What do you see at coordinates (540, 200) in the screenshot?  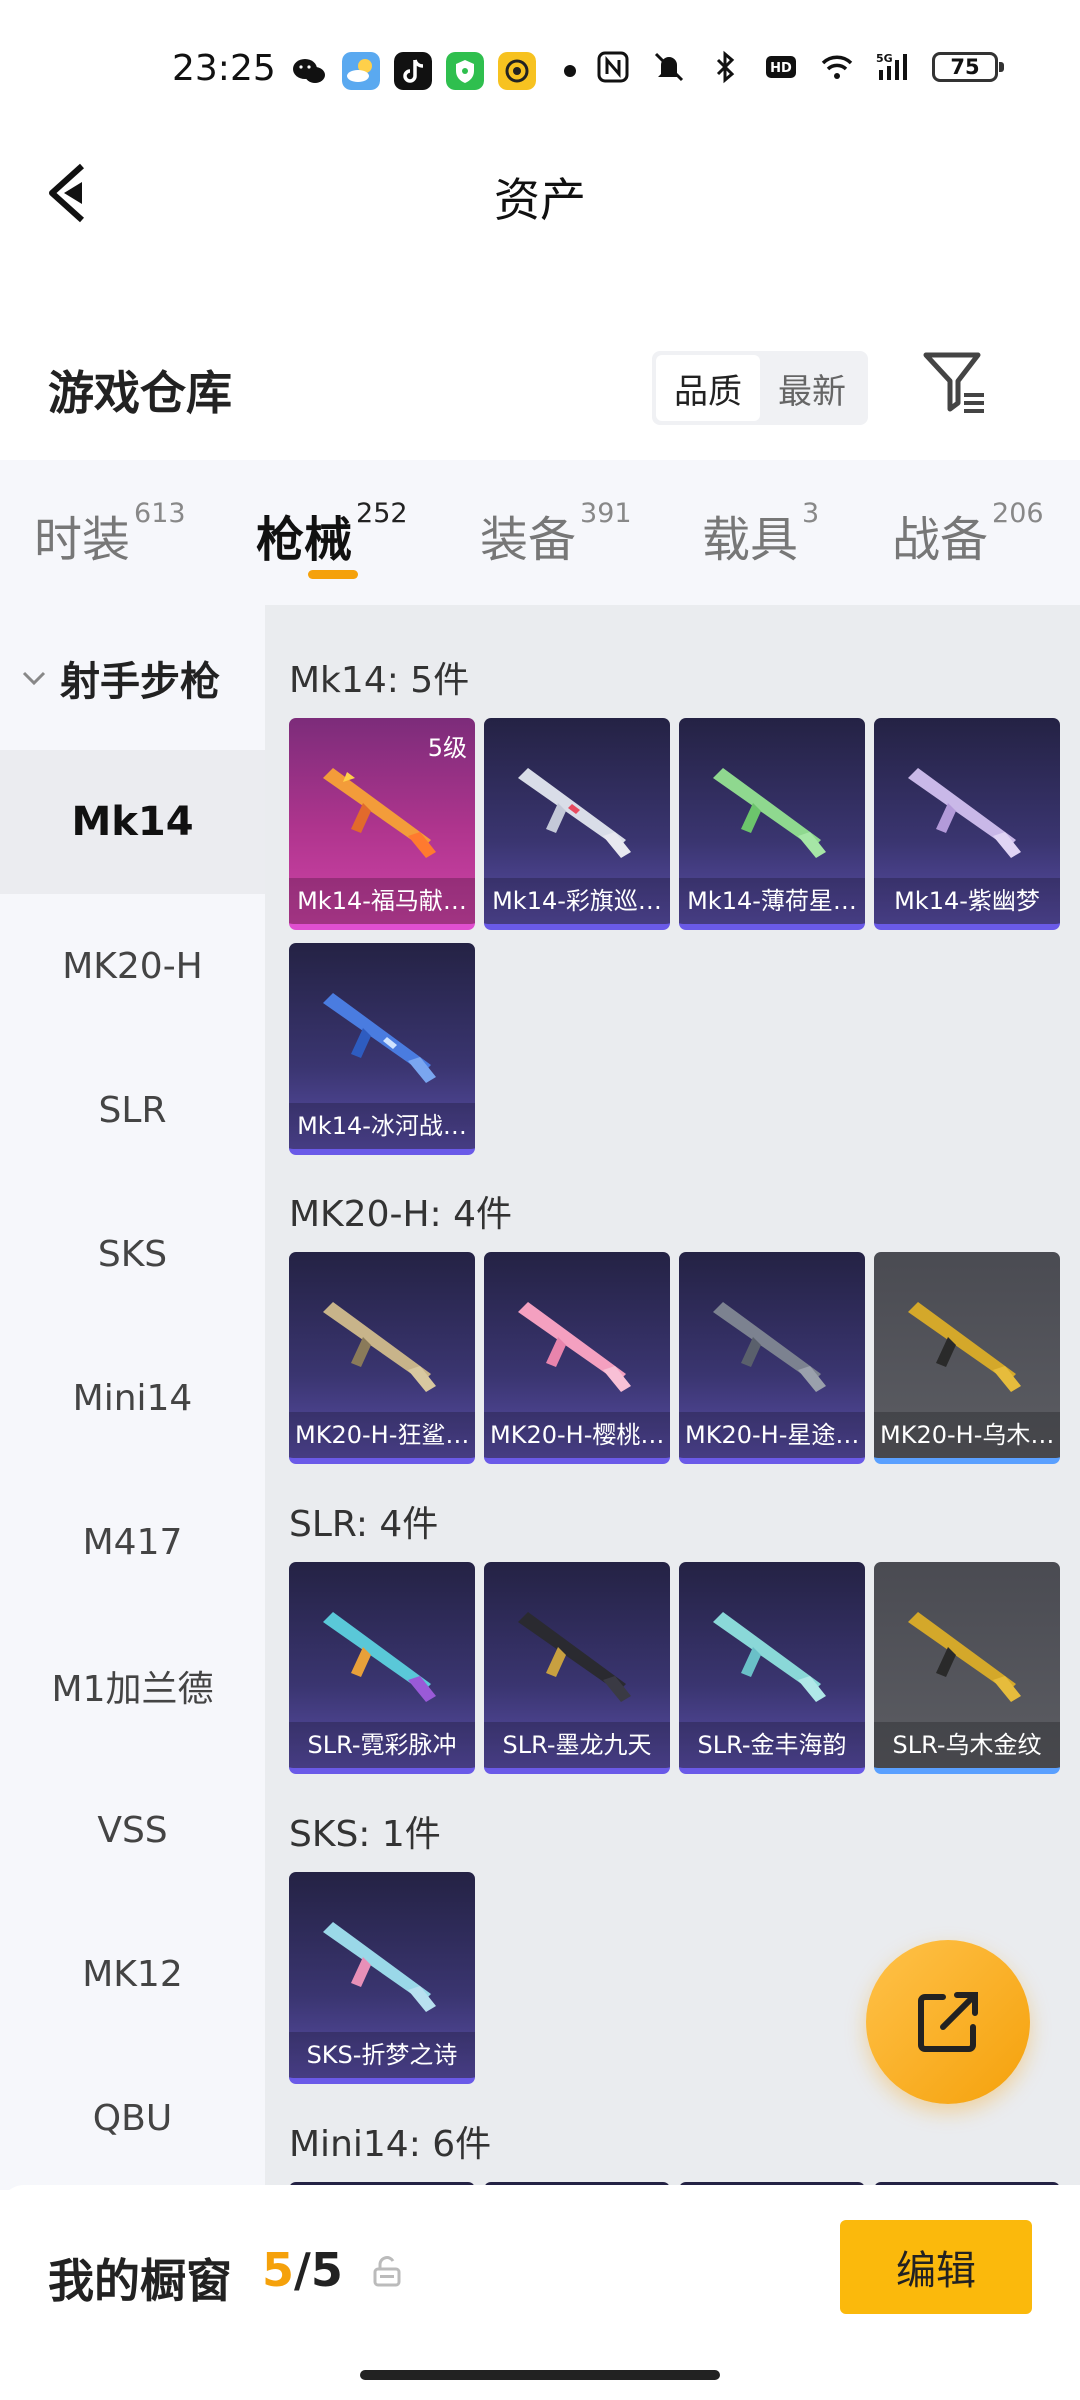 I see `page-title: 资产` at bounding box center [540, 200].